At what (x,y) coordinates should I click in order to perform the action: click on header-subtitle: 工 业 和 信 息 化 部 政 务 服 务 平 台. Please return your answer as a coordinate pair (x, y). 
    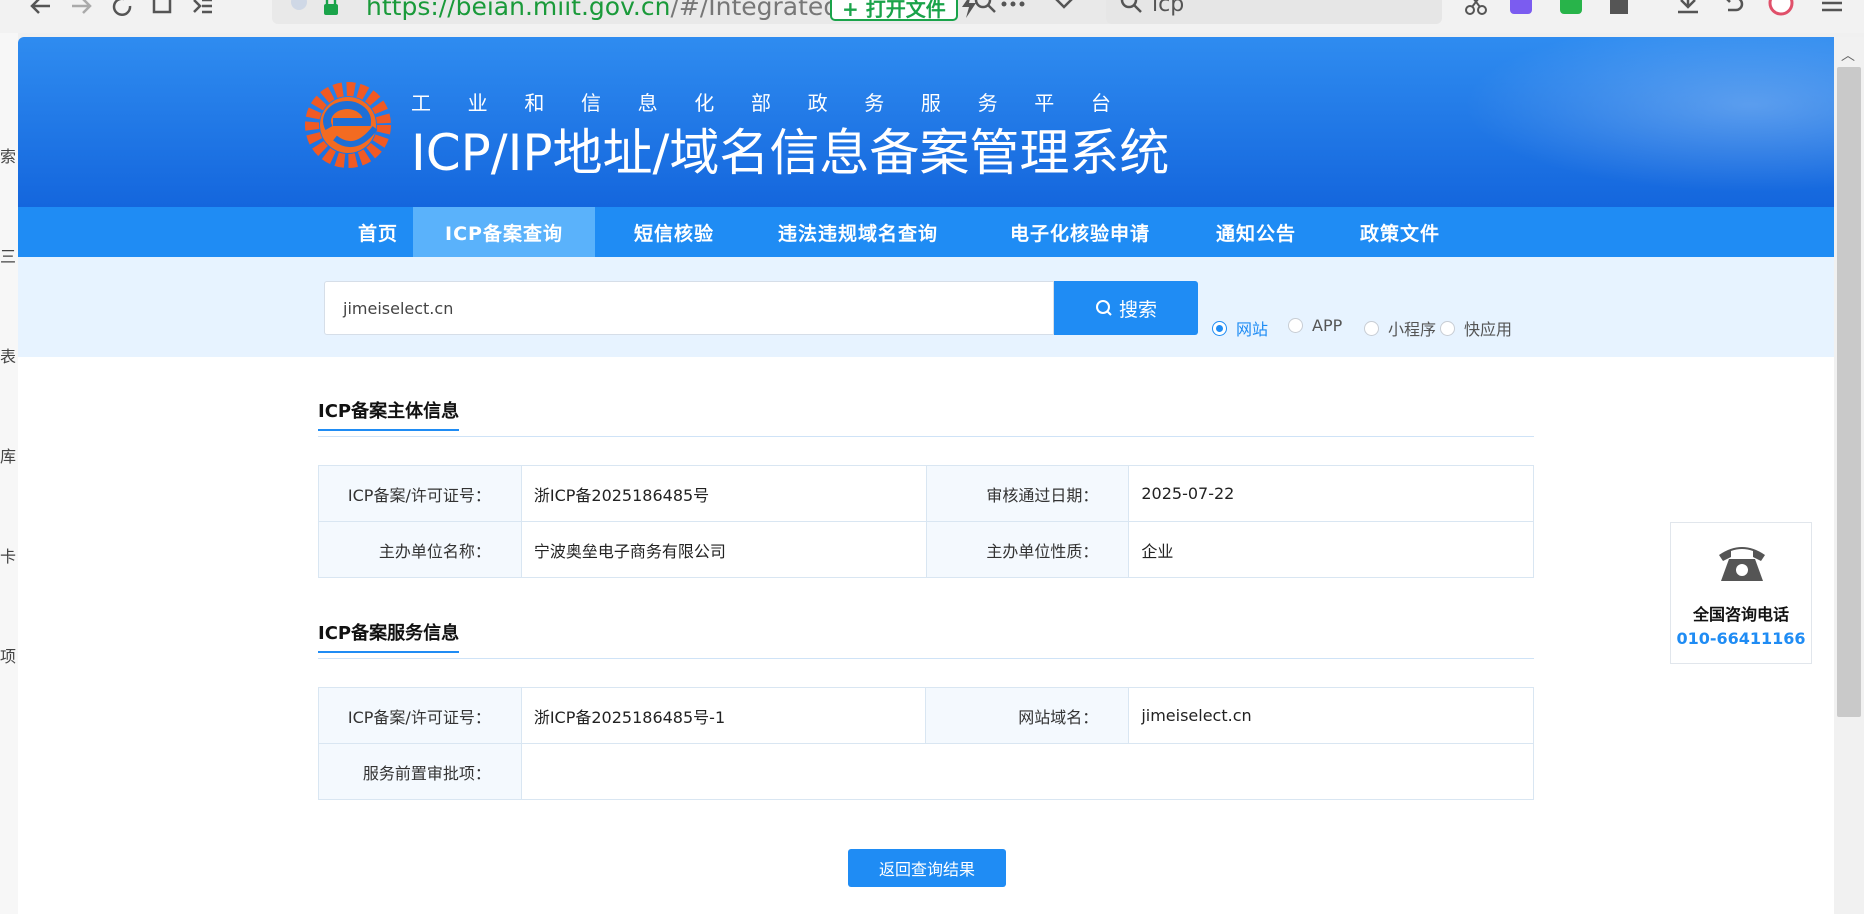
    Looking at the image, I should click on (761, 103).